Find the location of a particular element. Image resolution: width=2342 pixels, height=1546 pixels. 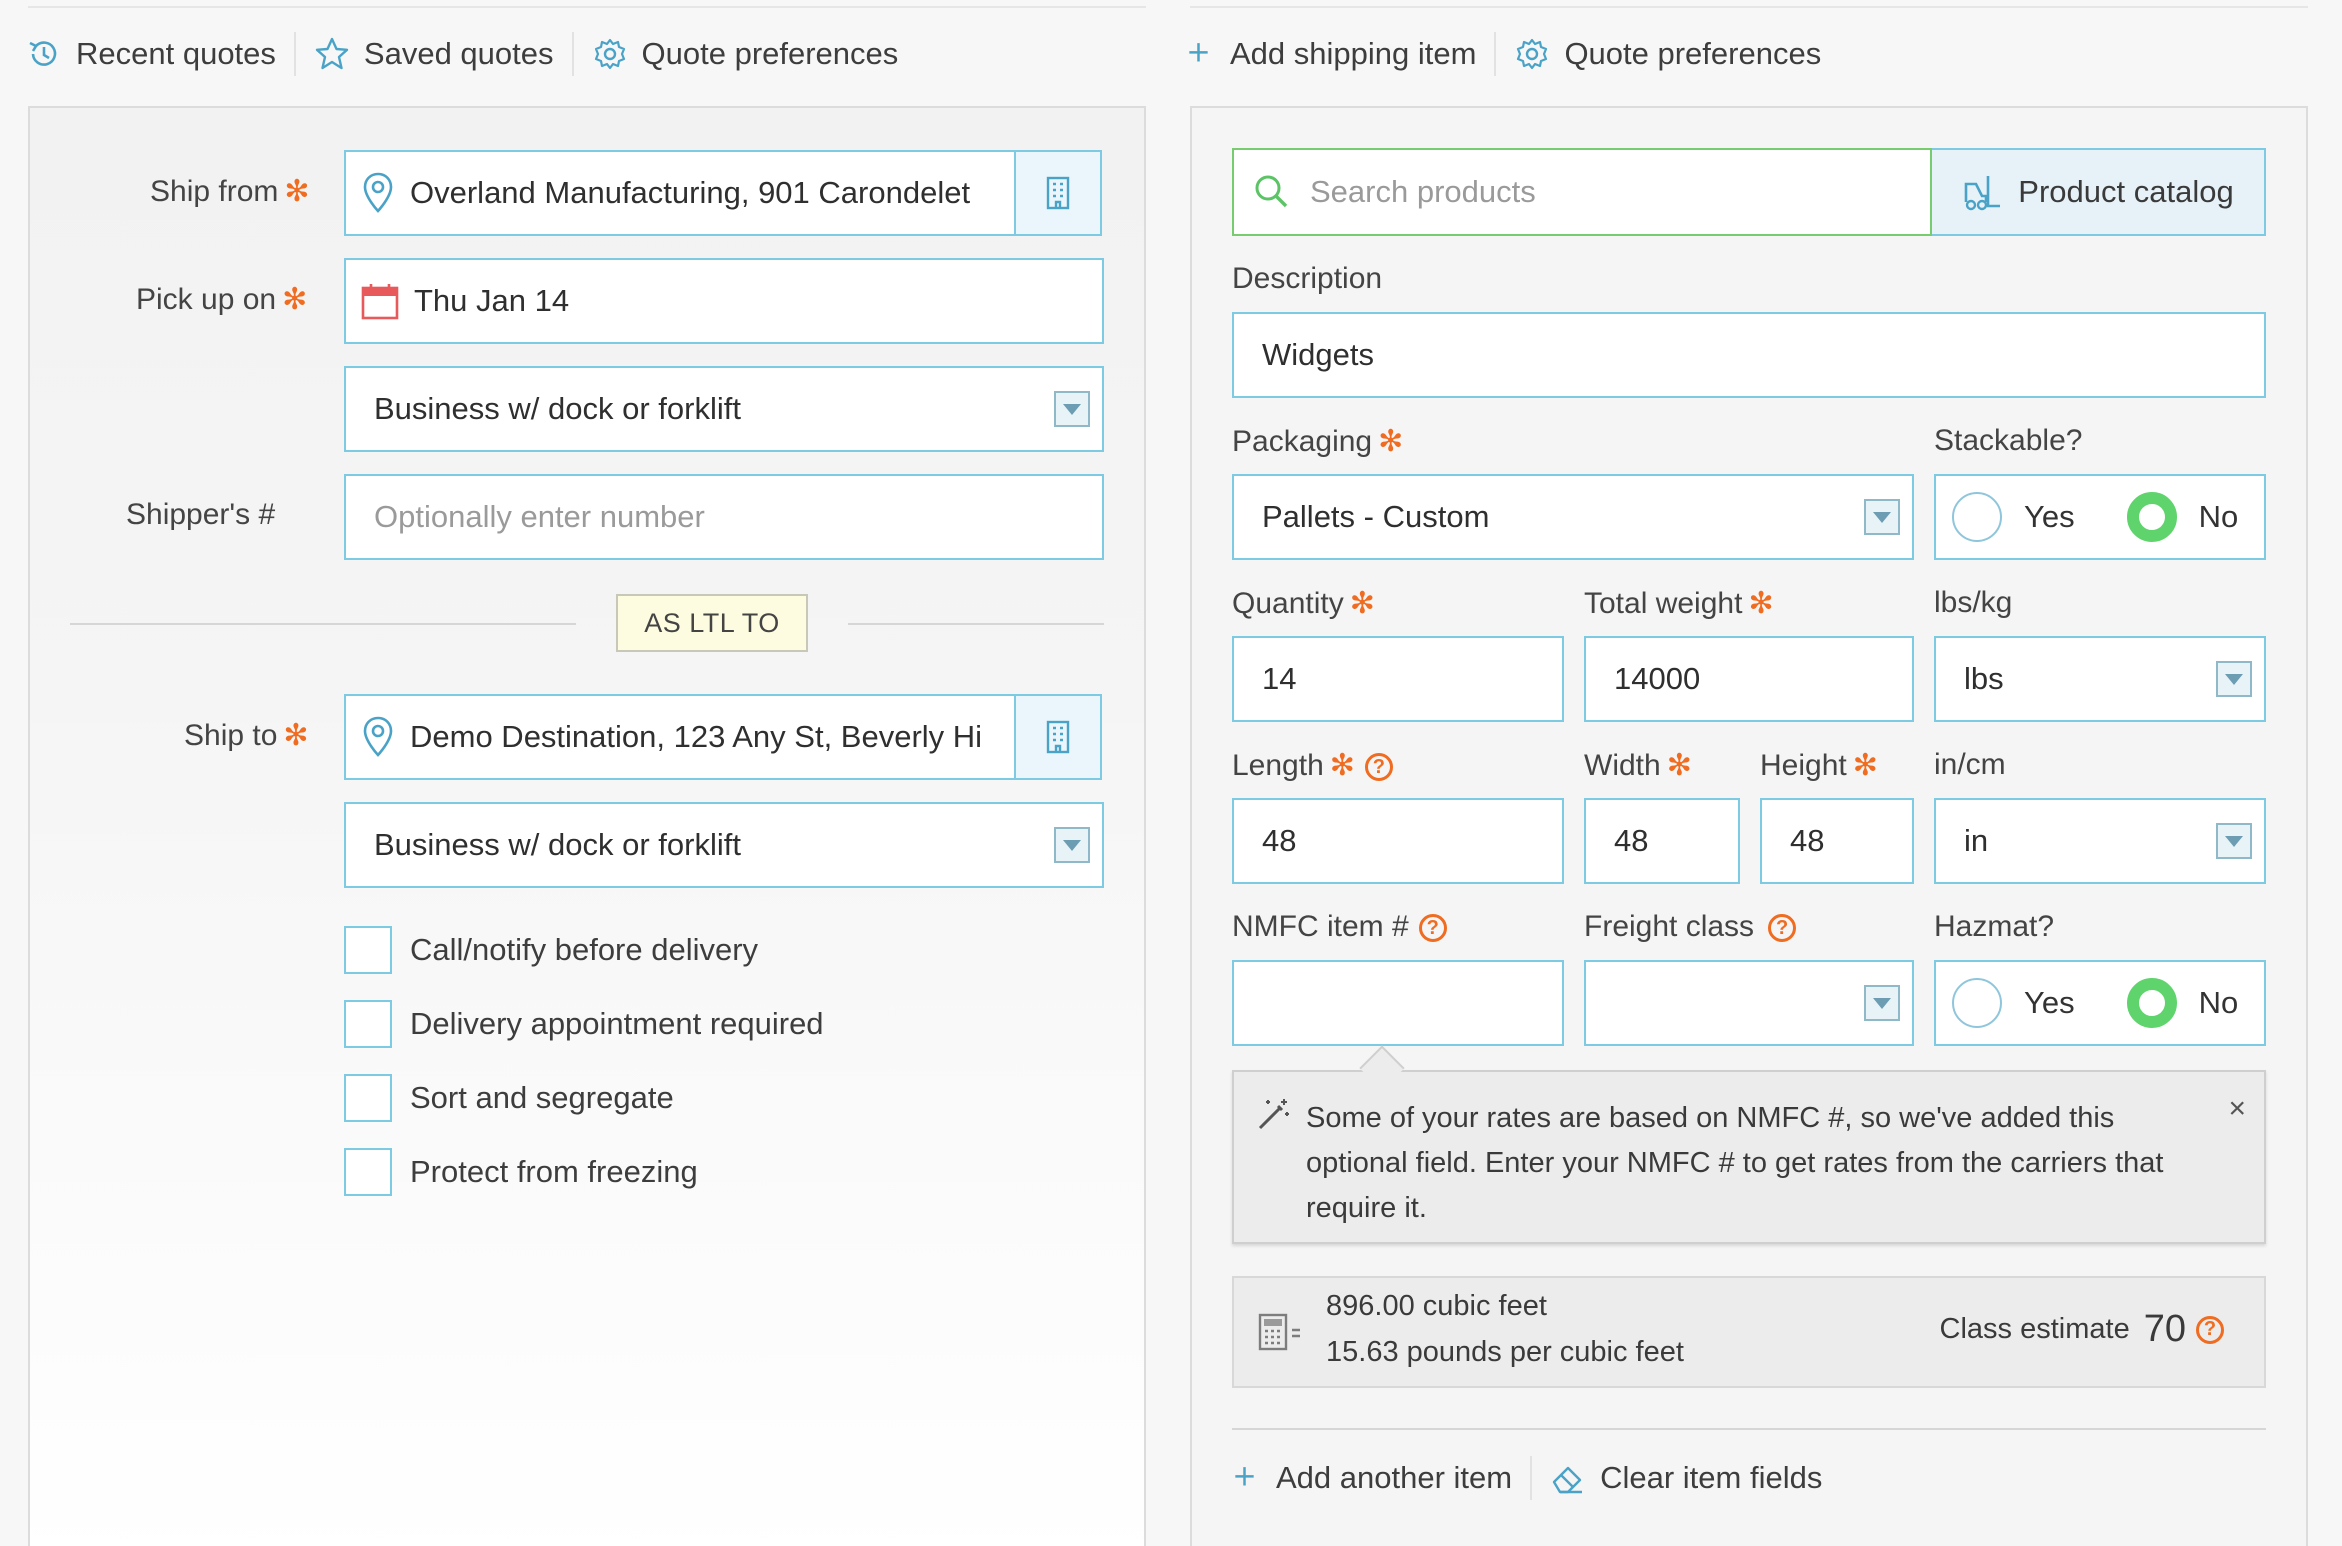

saved-quotes-link: Saved quotes is located at coordinates (434, 54).